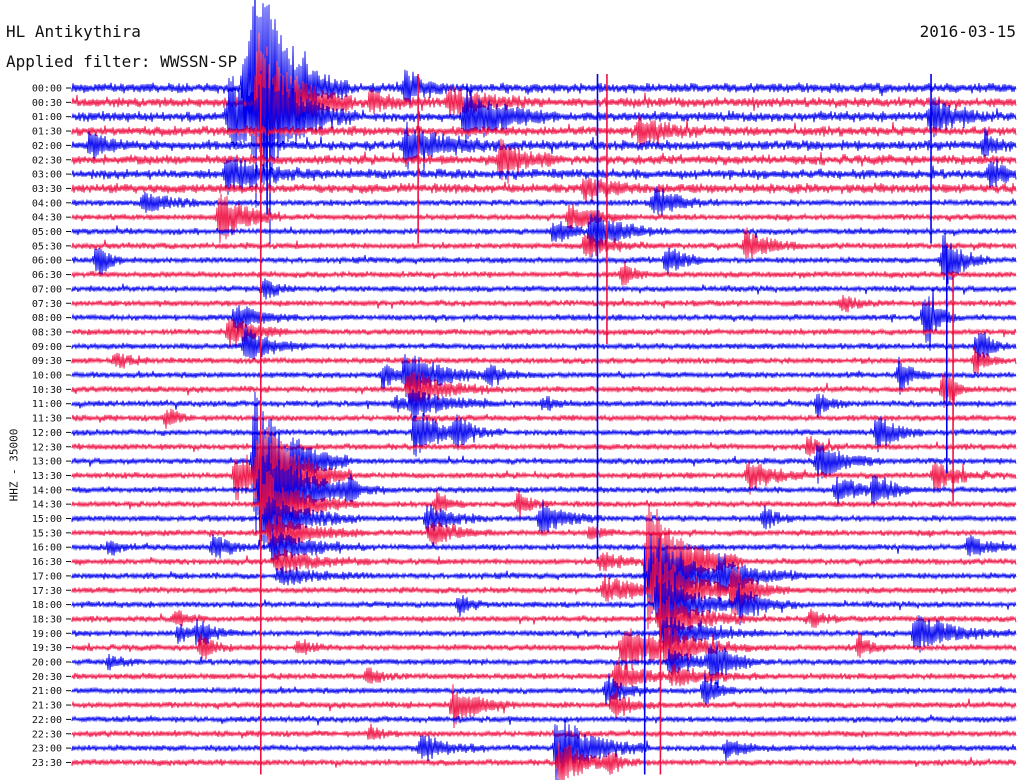  Describe the element at coordinates (47, 706) in the screenshot. I see `tick-label: 21:30` at that location.